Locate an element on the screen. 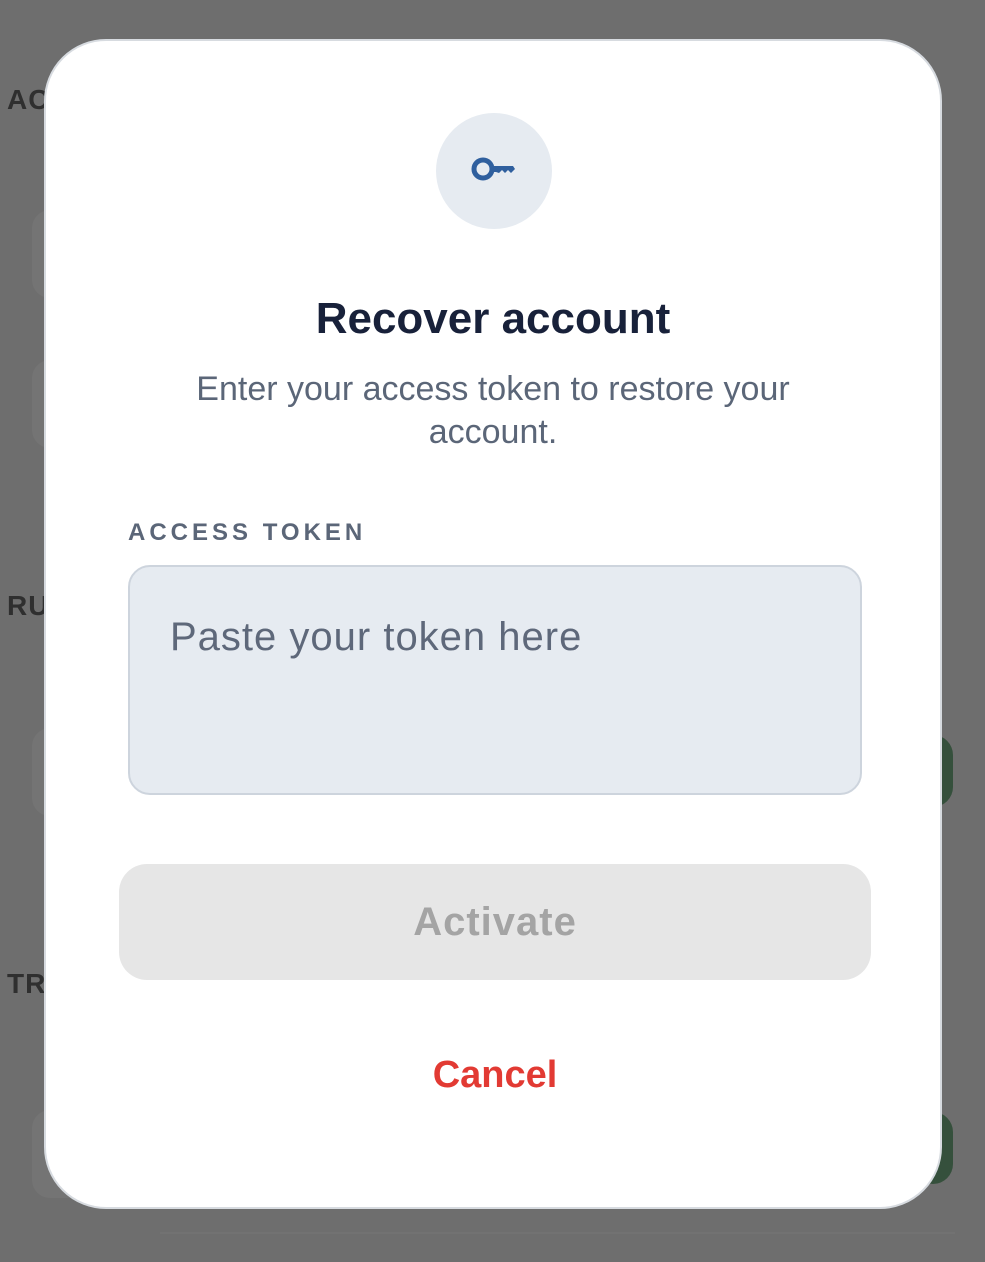  key-badge is located at coordinates (494, 171).